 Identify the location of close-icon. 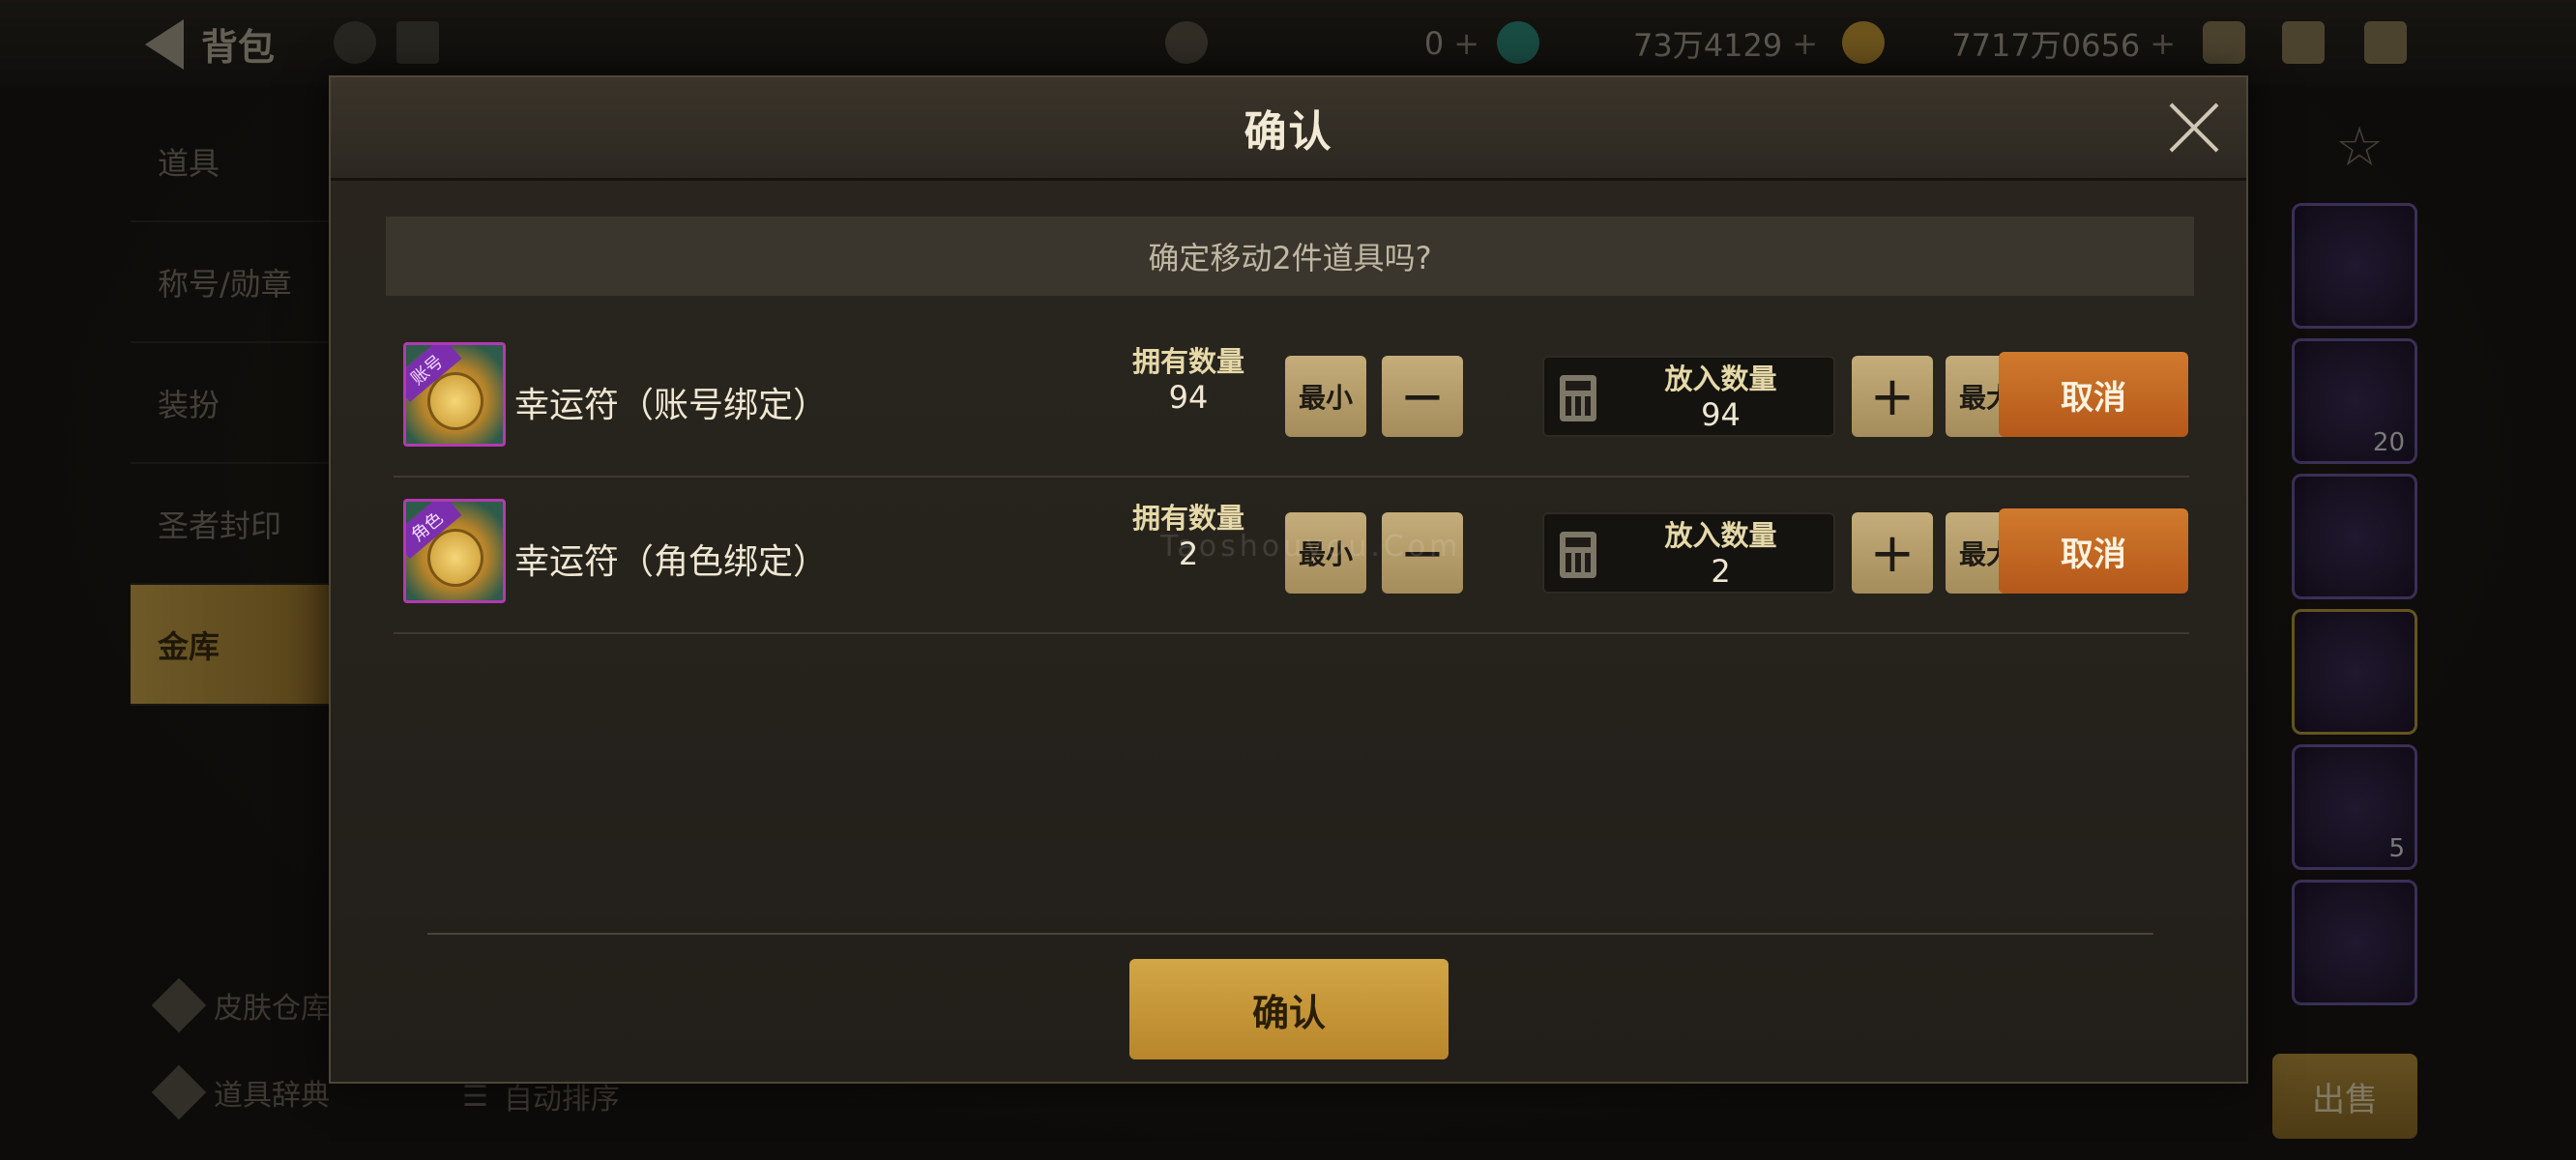
(2194, 128).